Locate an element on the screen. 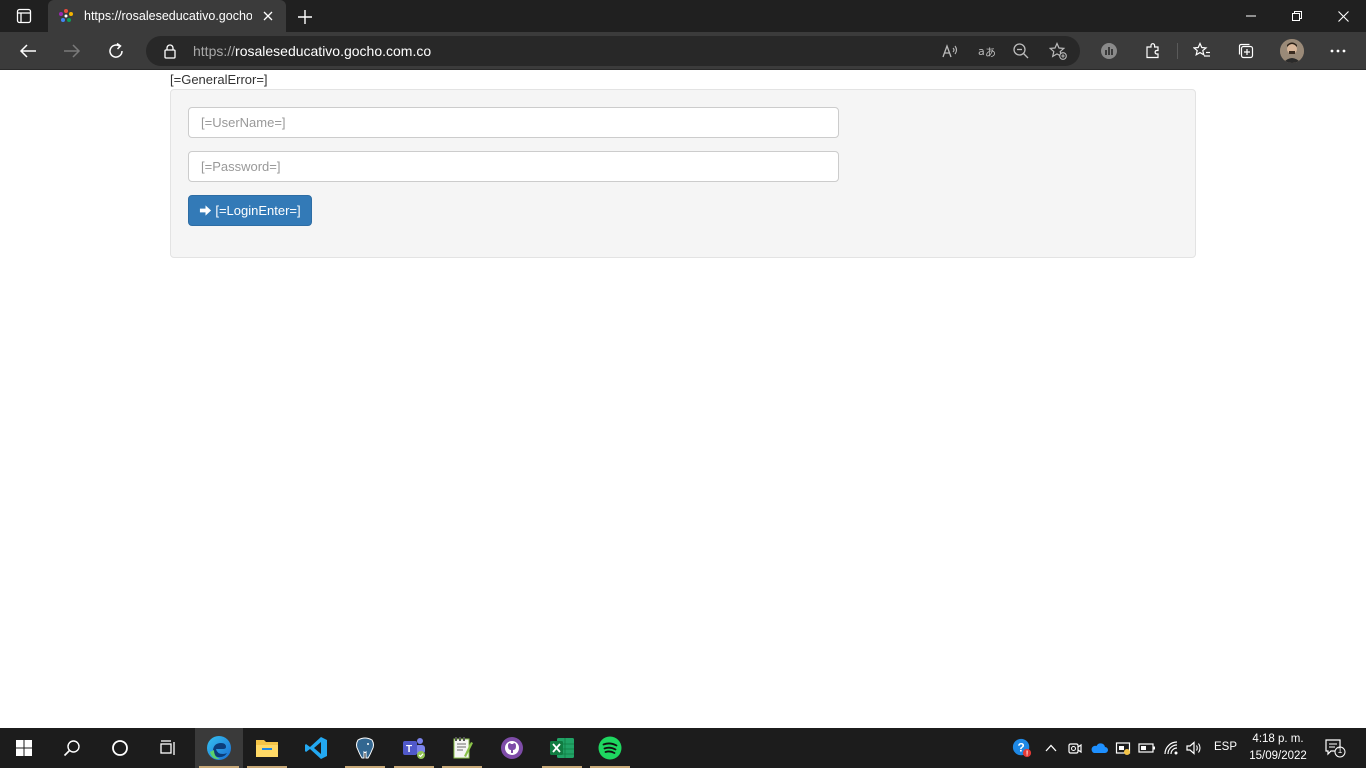  windows-logo-icon is located at coordinates (24, 748).